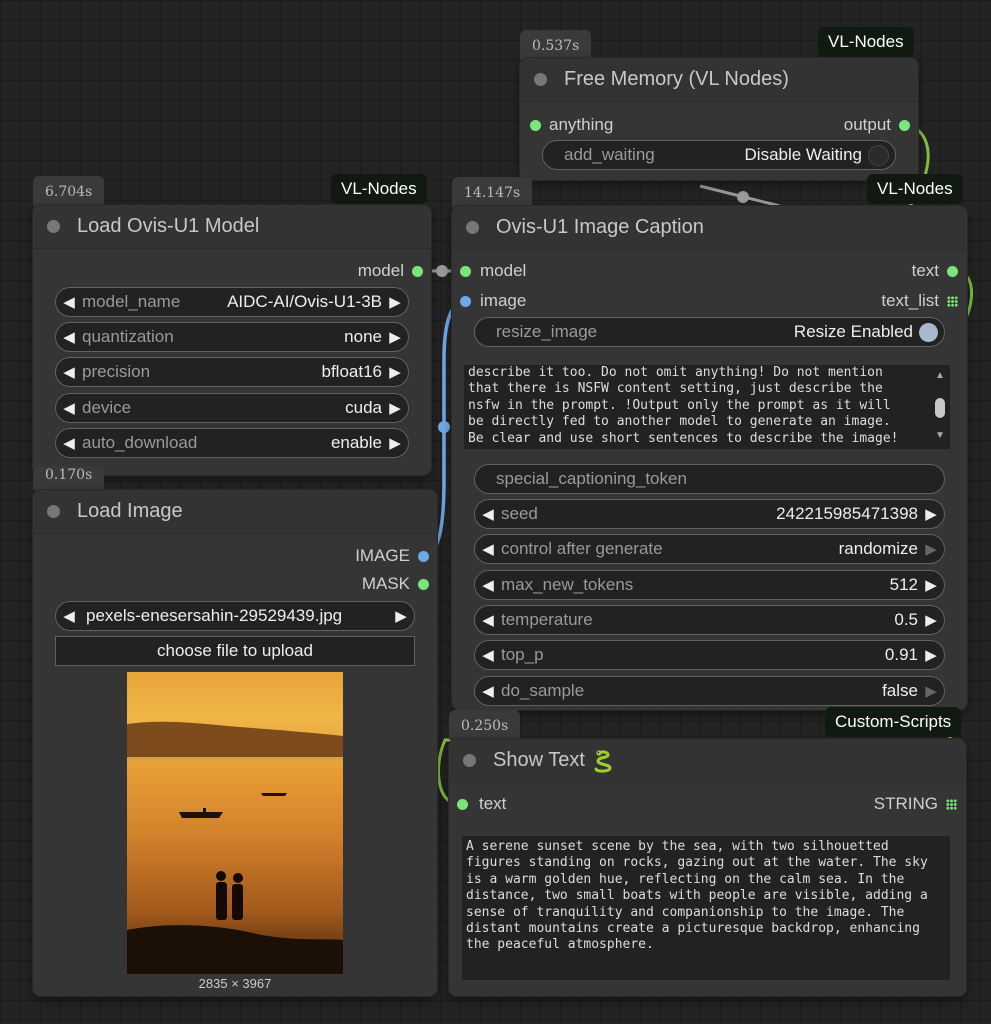 The height and width of the screenshot is (1024, 991). Describe the element at coordinates (591, 478) in the screenshot. I see `widget-placeholder: special_captioning_token` at that location.